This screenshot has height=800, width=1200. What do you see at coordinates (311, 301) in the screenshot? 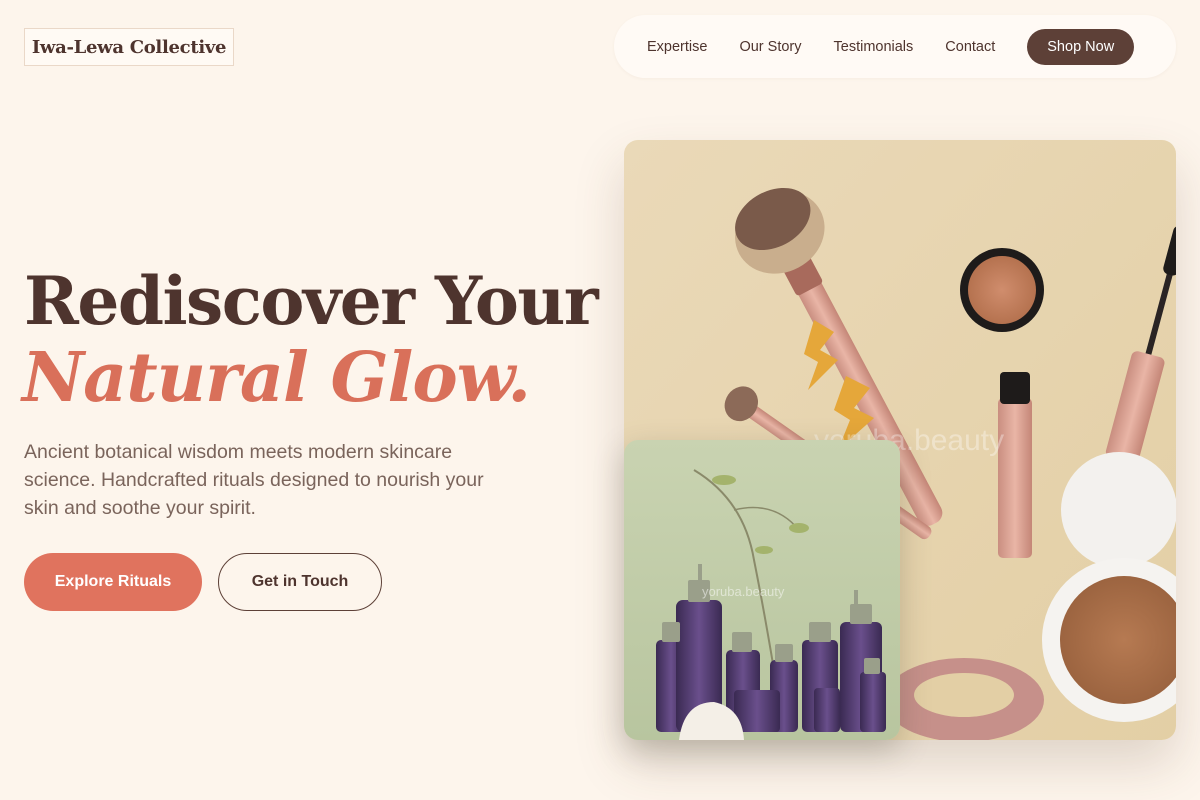
I see `hero-headline: Rediscover Your` at bounding box center [311, 301].